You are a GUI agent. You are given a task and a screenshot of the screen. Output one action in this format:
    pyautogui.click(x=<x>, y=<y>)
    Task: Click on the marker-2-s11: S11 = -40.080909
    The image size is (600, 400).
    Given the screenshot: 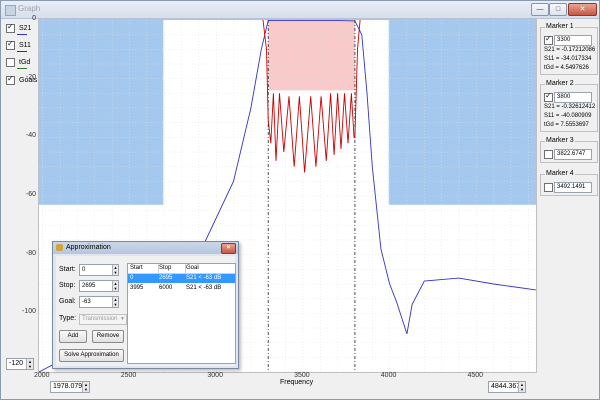 What is the action you would take?
    pyautogui.click(x=568, y=116)
    